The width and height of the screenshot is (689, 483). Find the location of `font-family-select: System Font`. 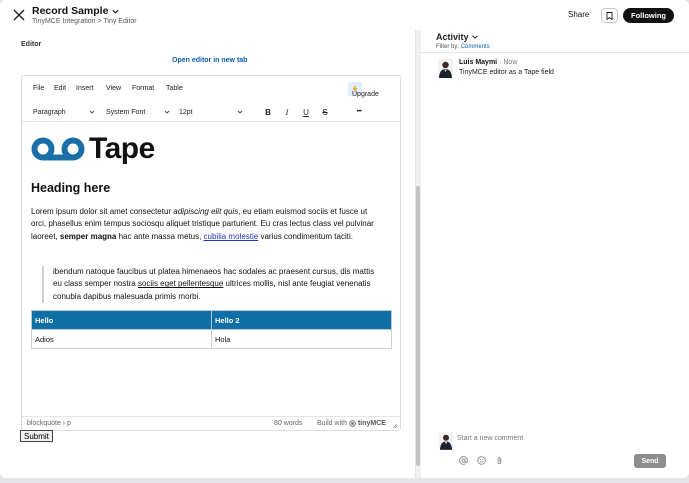

font-family-select: System Font is located at coordinates (138, 112).